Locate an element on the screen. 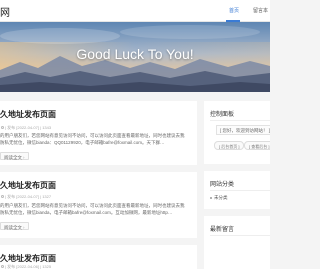 The height and width of the screenshot is (269, 320). categories-title: 网站分类 is located at coordinates (222, 185).